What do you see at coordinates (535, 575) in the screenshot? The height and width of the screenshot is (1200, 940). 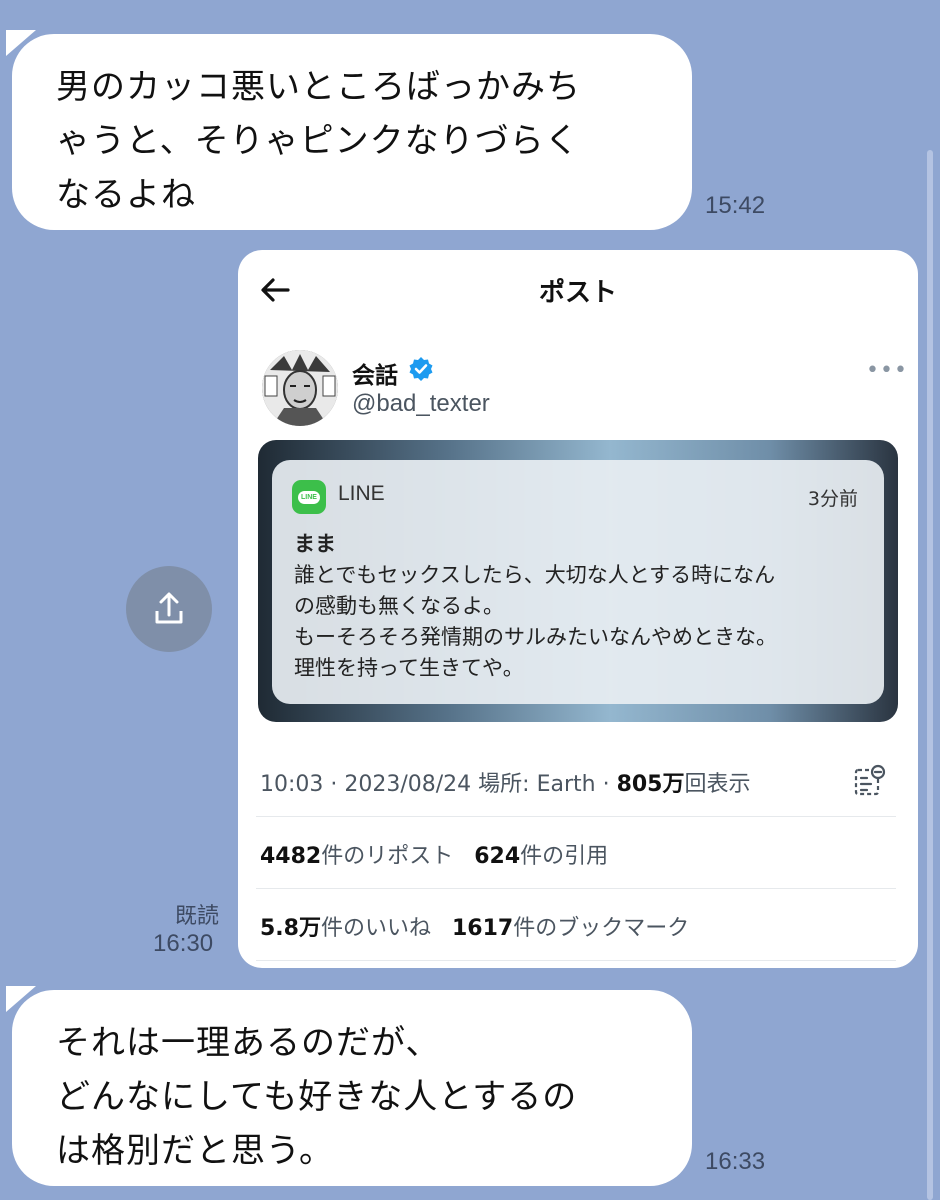 I see `notification-line: 誰とでもセックスしたら、大切な人とする時になん` at bounding box center [535, 575].